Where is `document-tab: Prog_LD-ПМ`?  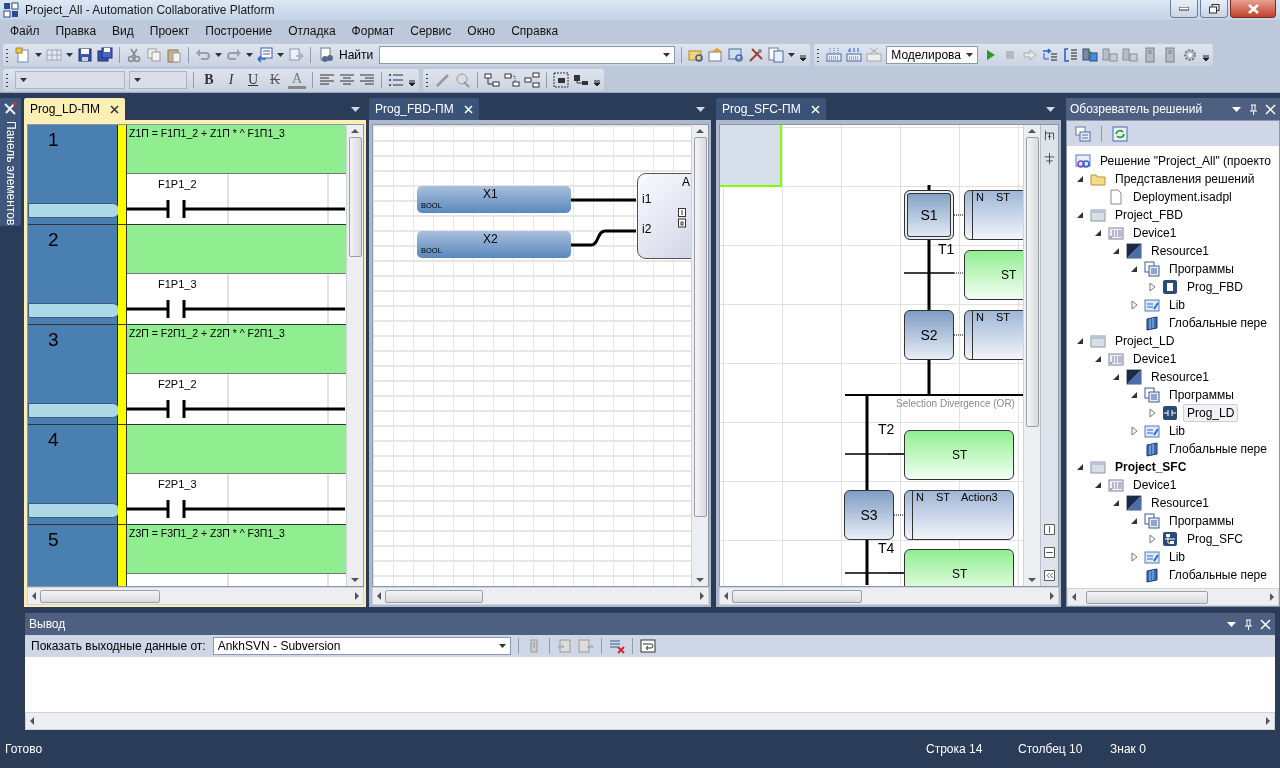 document-tab: Prog_LD-ПМ is located at coordinates (74, 109).